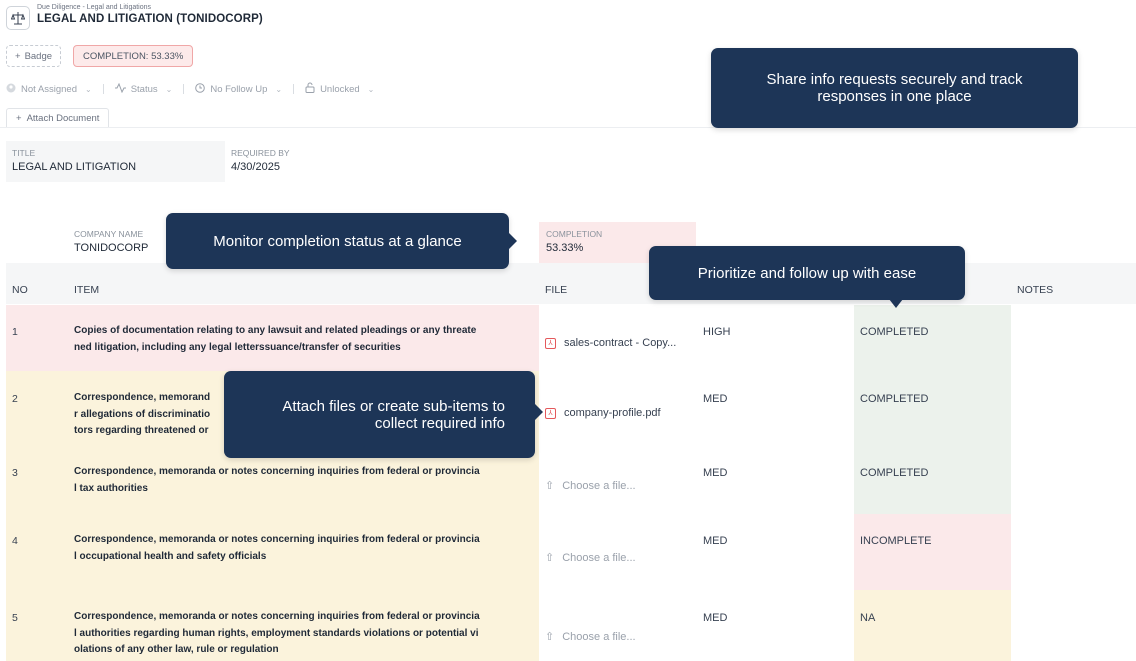 Image resolution: width=1136 pixels, height=661 pixels. I want to click on column-header-item: ITEM, so click(86, 290).